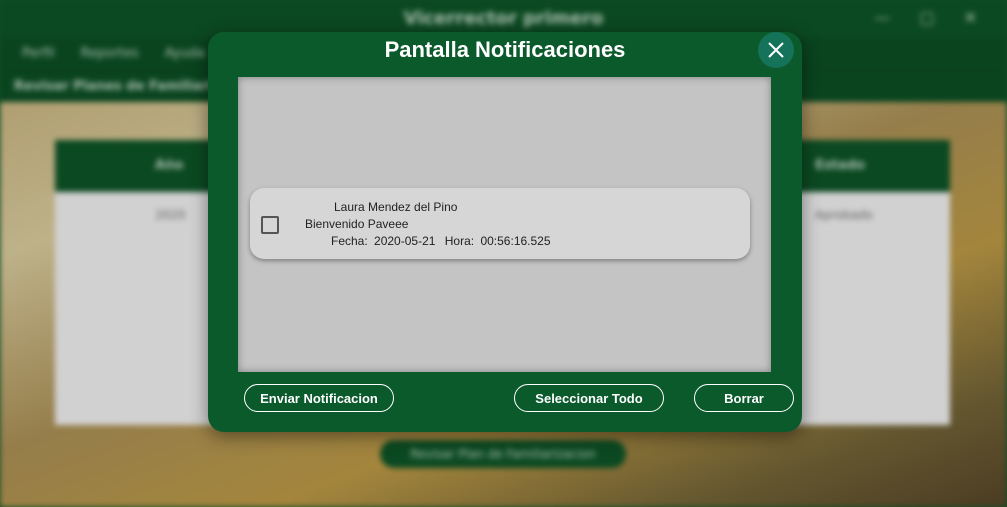  Describe the element at coordinates (515, 241) in the screenshot. I see `time-value: 00:56:16.525` at that location.